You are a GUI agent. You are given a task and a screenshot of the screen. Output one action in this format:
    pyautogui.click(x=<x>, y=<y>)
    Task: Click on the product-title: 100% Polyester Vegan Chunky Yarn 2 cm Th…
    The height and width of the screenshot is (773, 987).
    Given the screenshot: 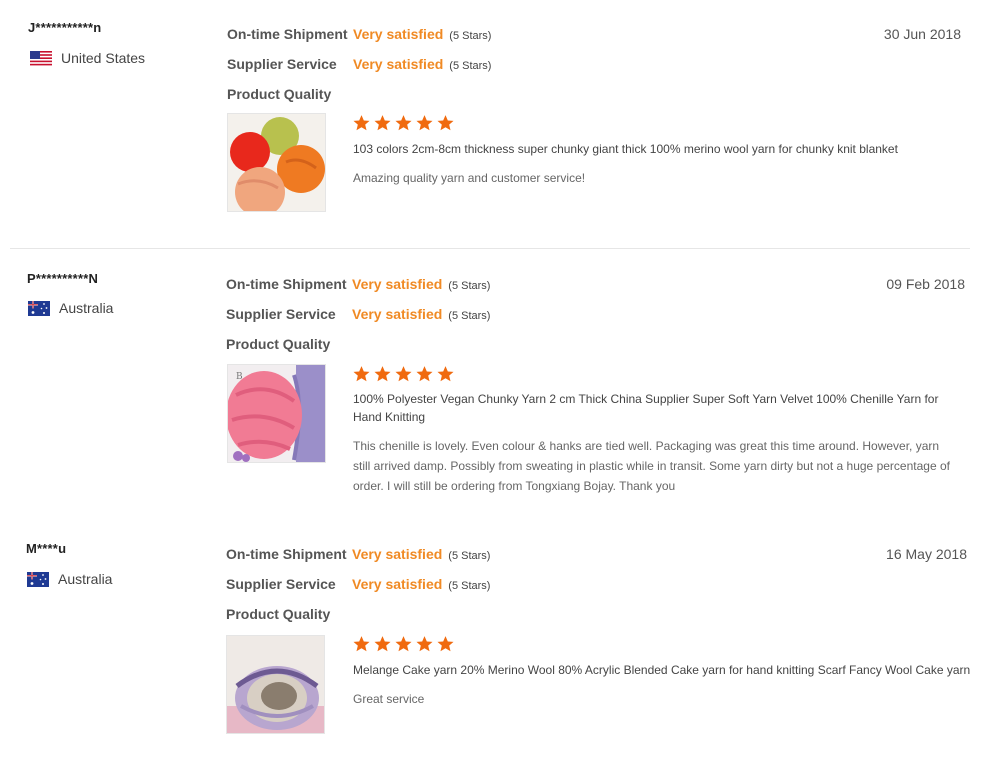 What is the action you would take?
    pyautogui.click(x=660, y=408)
    